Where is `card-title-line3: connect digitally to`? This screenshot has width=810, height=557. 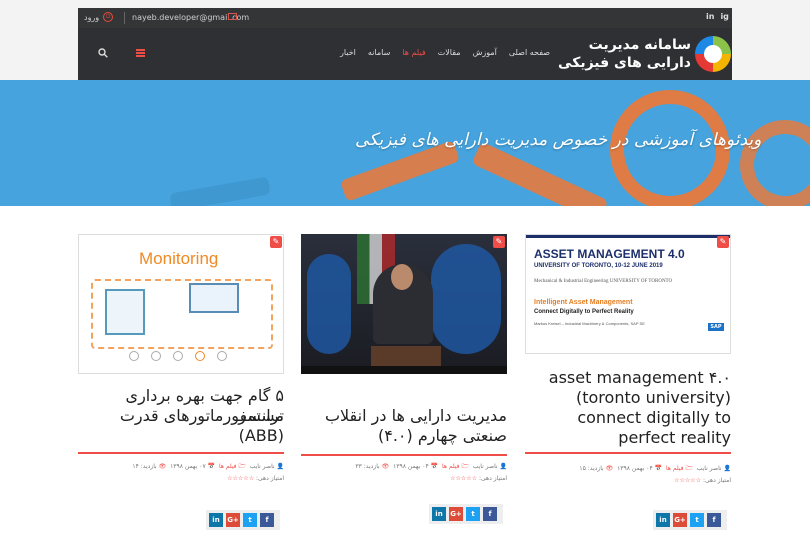
card-title-line3: connect digitally to is located at coordinates (628, 418).